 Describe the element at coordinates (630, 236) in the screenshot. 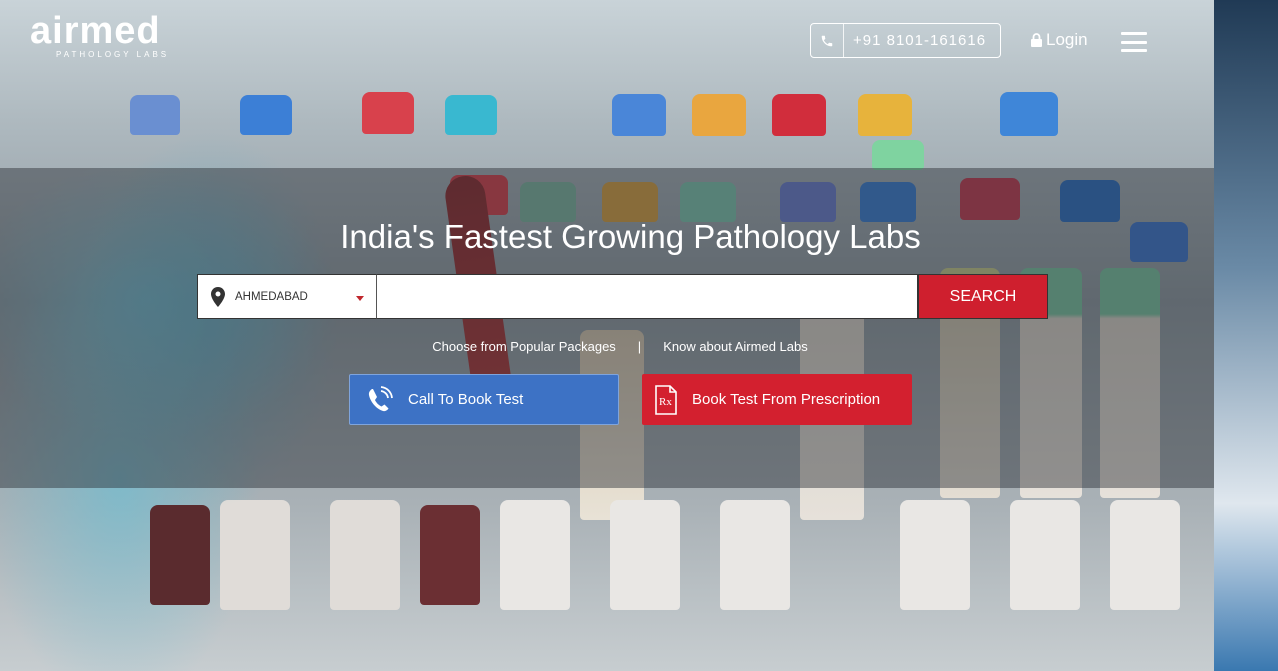

I see `hero-headline: India's Fastest Growing Pathology Labs` at that location.